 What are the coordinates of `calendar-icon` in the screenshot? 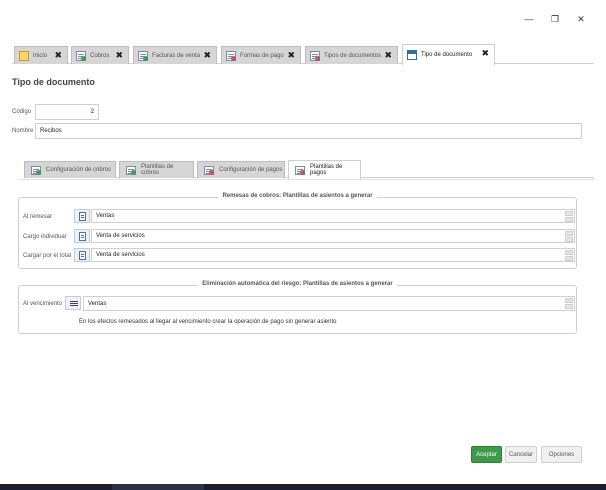 It's located at (412, 55).